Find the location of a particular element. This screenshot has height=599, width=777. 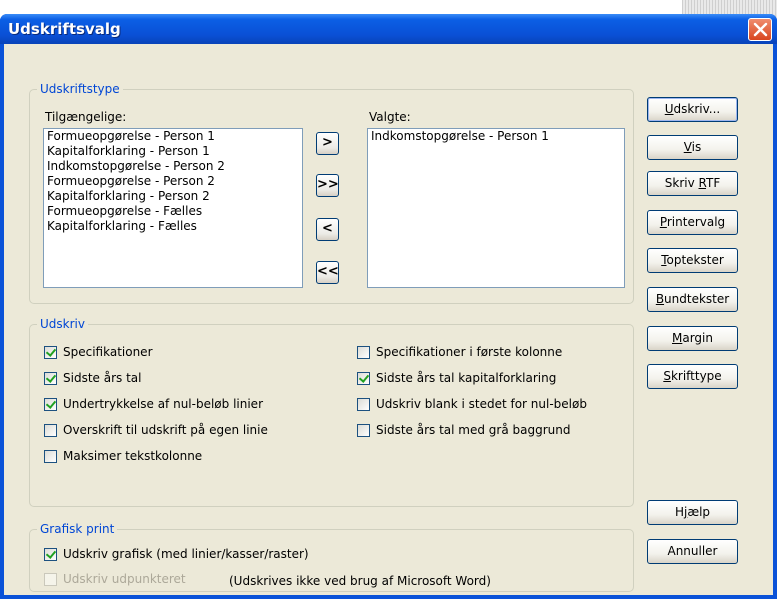

skrifttype-button: Skrifttype is located at coordinates (692, 376).